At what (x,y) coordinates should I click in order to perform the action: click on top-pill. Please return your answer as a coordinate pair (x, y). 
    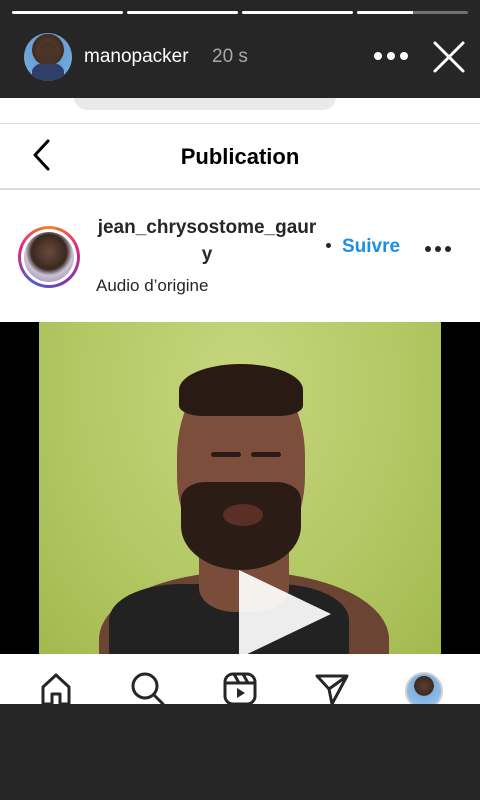
    Looking at the image, I should click on (205, 104).